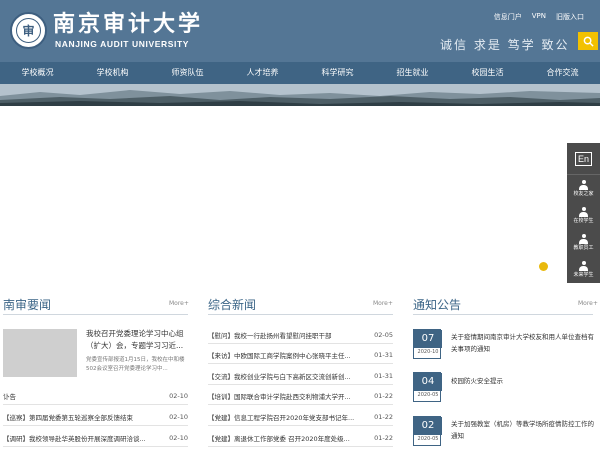 This screenshot has width=600, height=450. Describe the element at coordinates (583, 221) in the screenshot. I see `side-item-label: 在校学生` at that location.